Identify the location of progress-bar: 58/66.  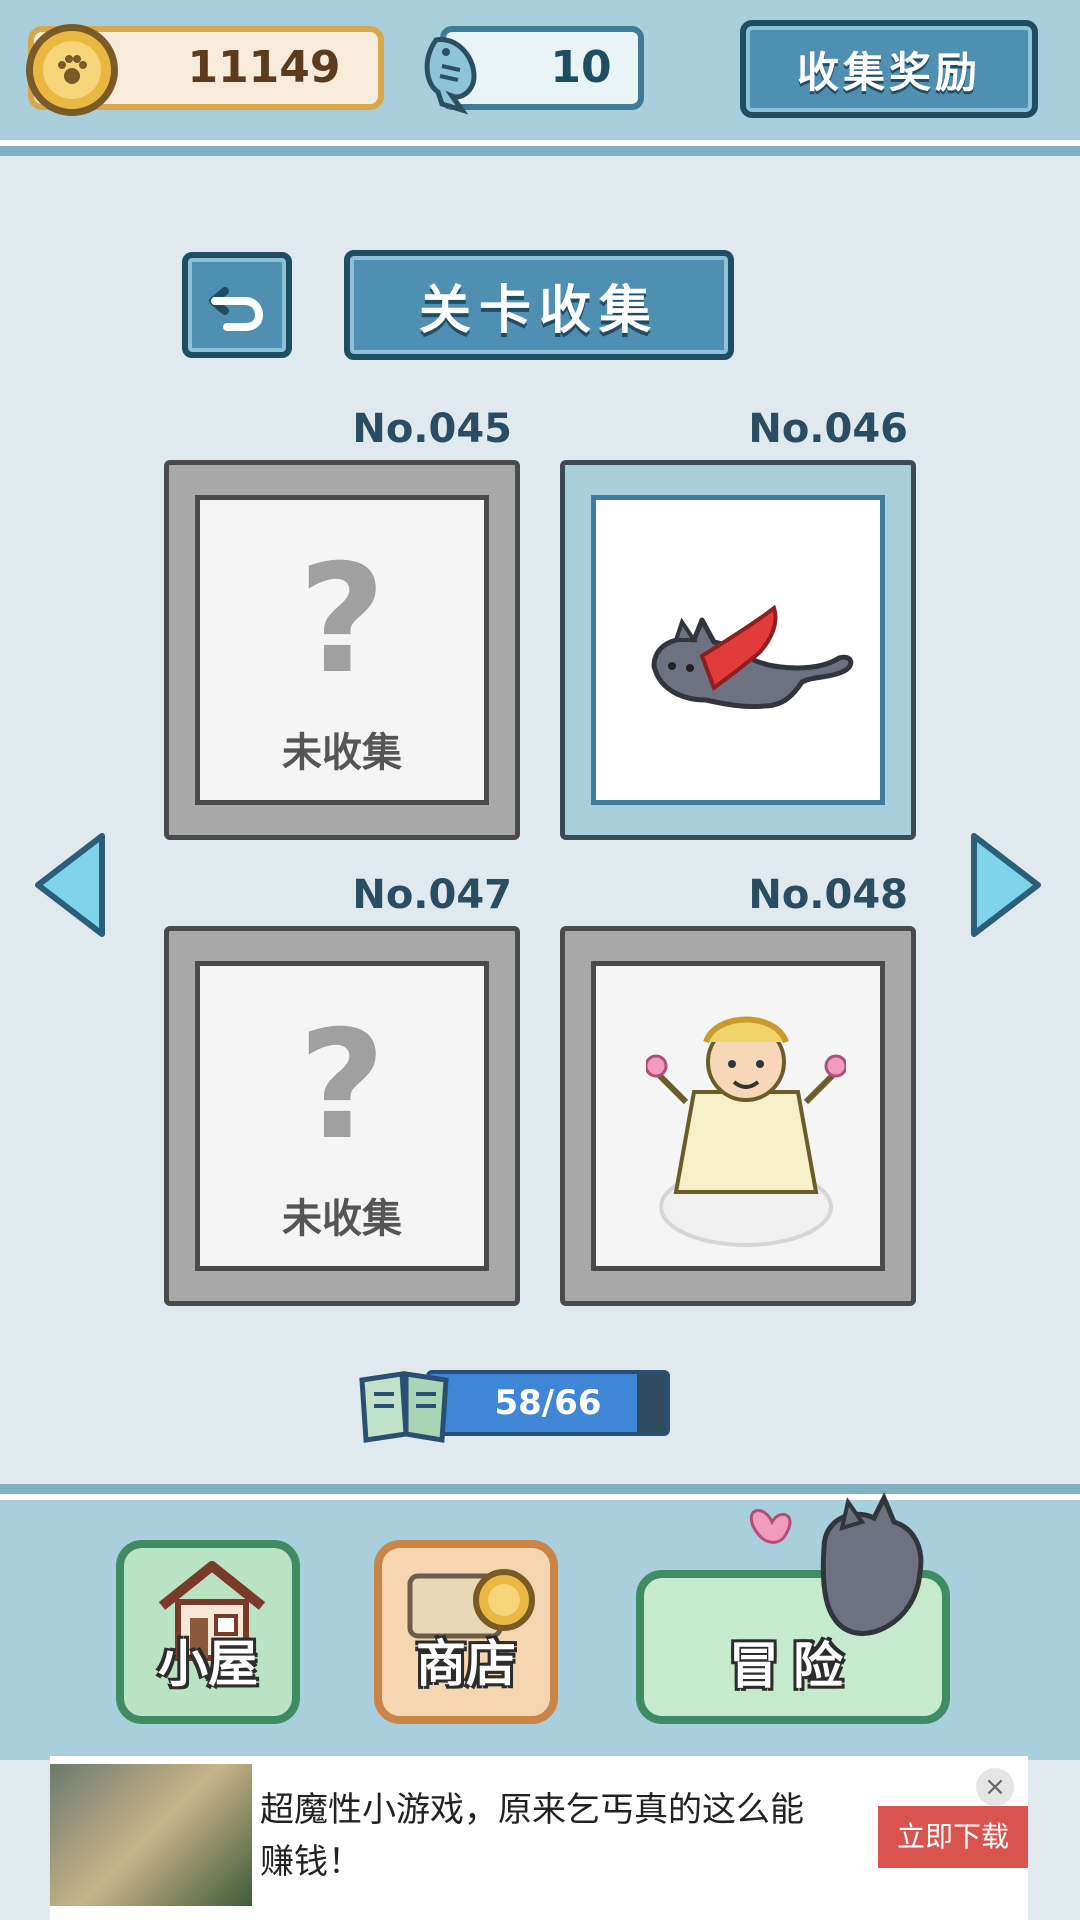
(548, 1403).